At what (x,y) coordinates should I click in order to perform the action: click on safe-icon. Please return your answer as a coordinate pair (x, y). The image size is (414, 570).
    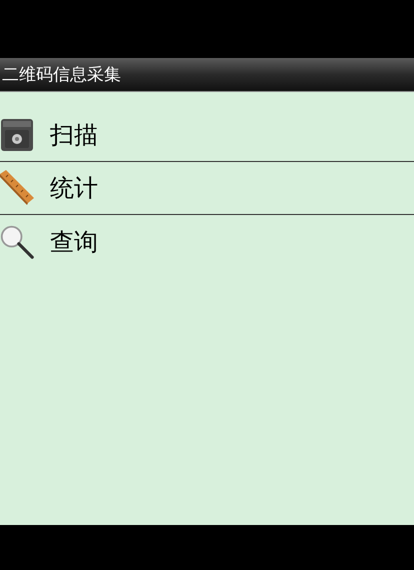
    Looking at the image, I should click on (17, 135).